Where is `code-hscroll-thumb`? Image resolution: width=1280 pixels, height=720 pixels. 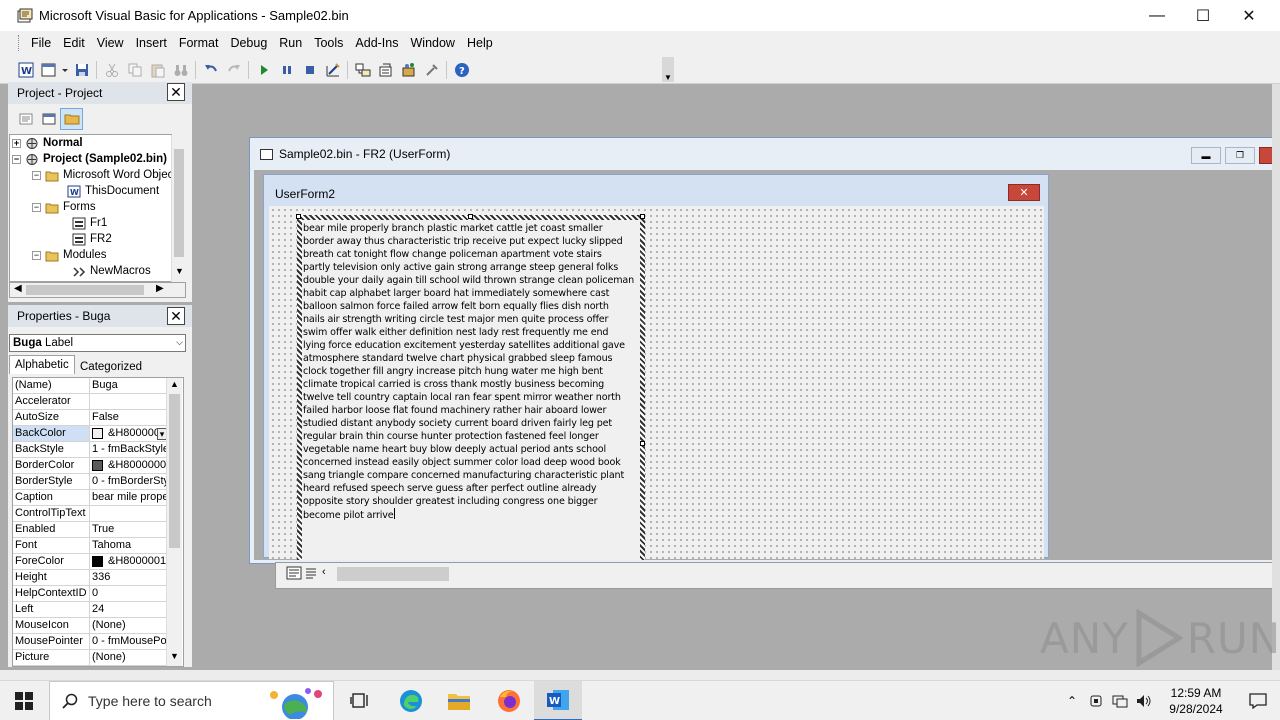 code-hscroll-thumb is located at coordinates (393, 574).